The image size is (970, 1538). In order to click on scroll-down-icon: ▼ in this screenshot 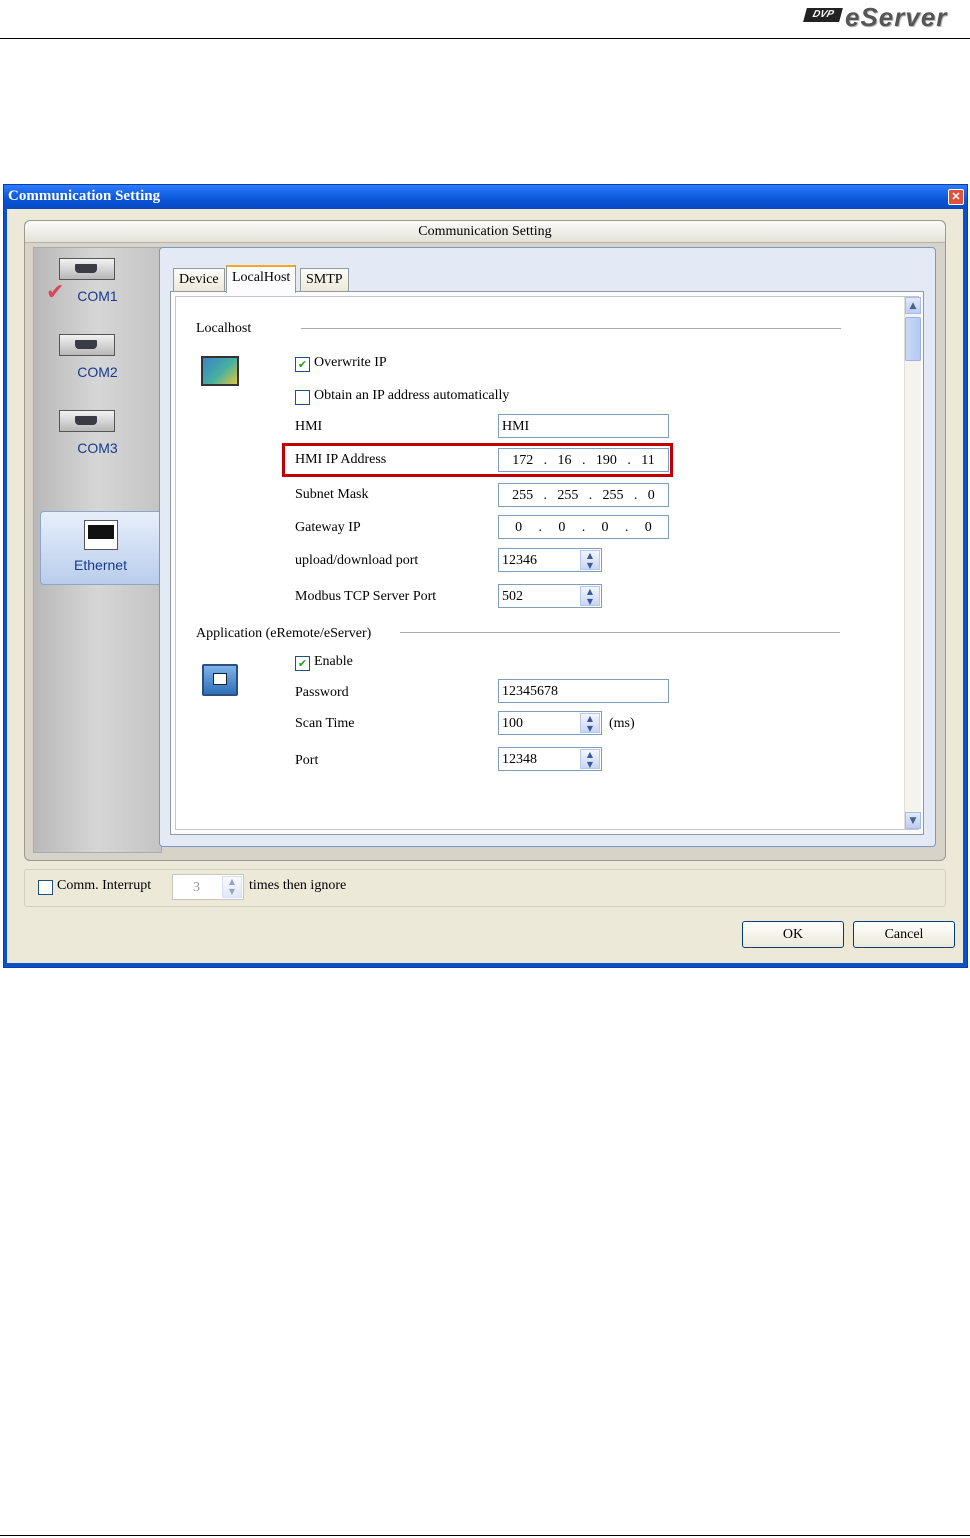, I will do `click(913, 820)`.